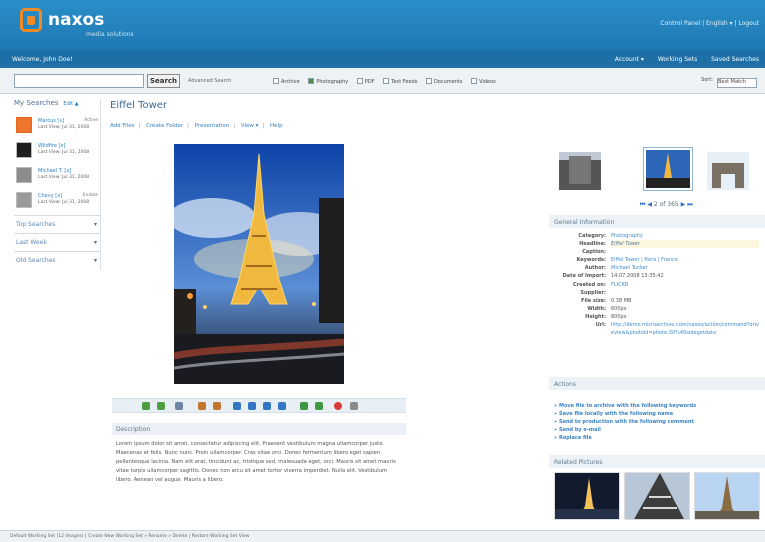 This screenshot has width=765, height=542. What do you see at coordinates (79, 81) in the screenshot?
I see `search-input` at bounding box center [79, 81].